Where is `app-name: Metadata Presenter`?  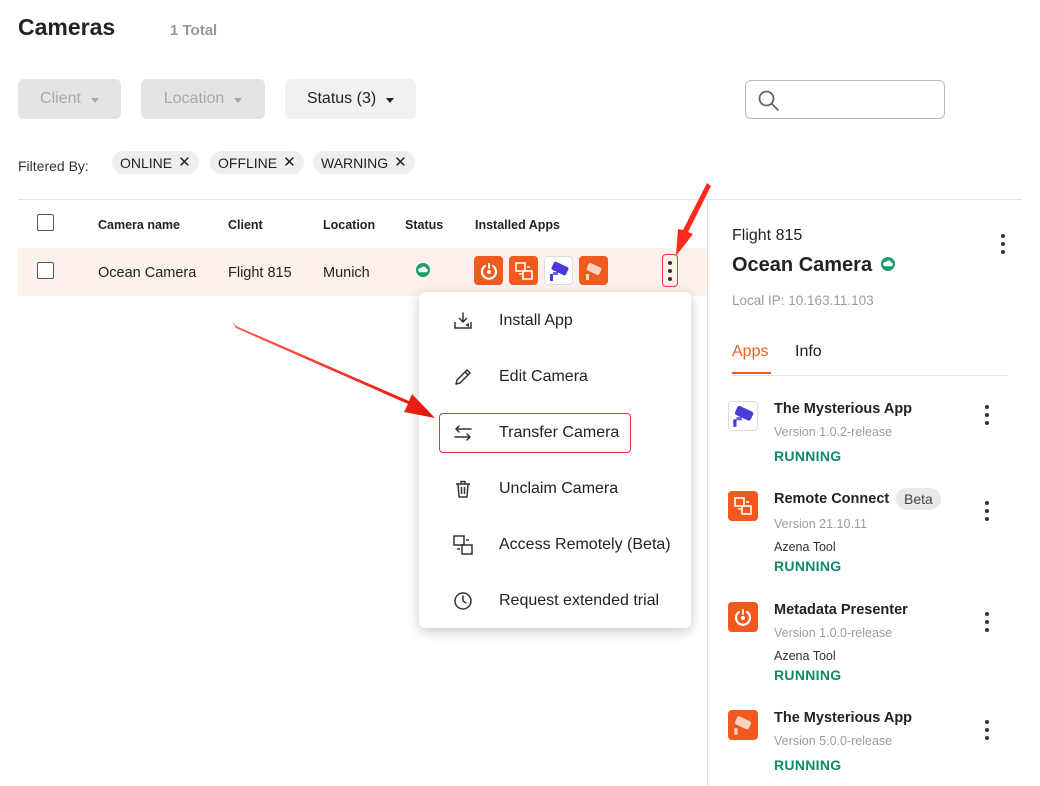 app-name: Metadata Presenter is located at coordinates (841, 610).